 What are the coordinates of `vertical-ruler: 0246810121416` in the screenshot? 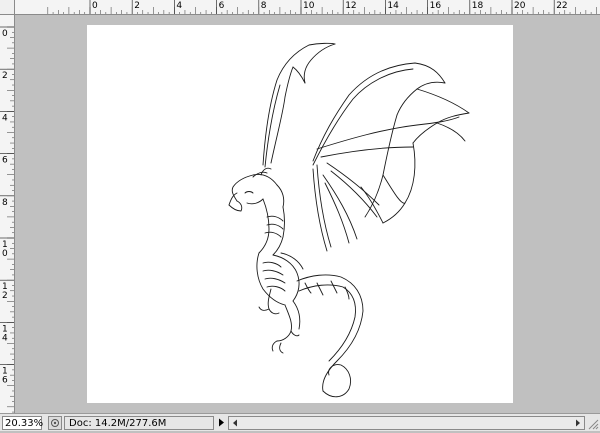 It's located at (7, 214).